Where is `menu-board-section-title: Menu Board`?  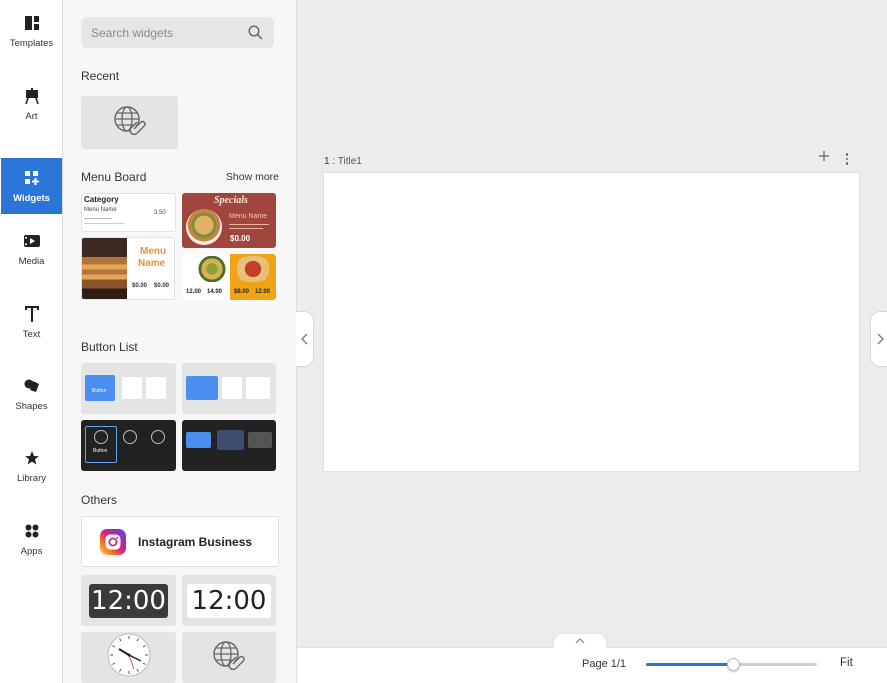 menu-board-section-title: Menu Board is located at coordinates (114, 177).